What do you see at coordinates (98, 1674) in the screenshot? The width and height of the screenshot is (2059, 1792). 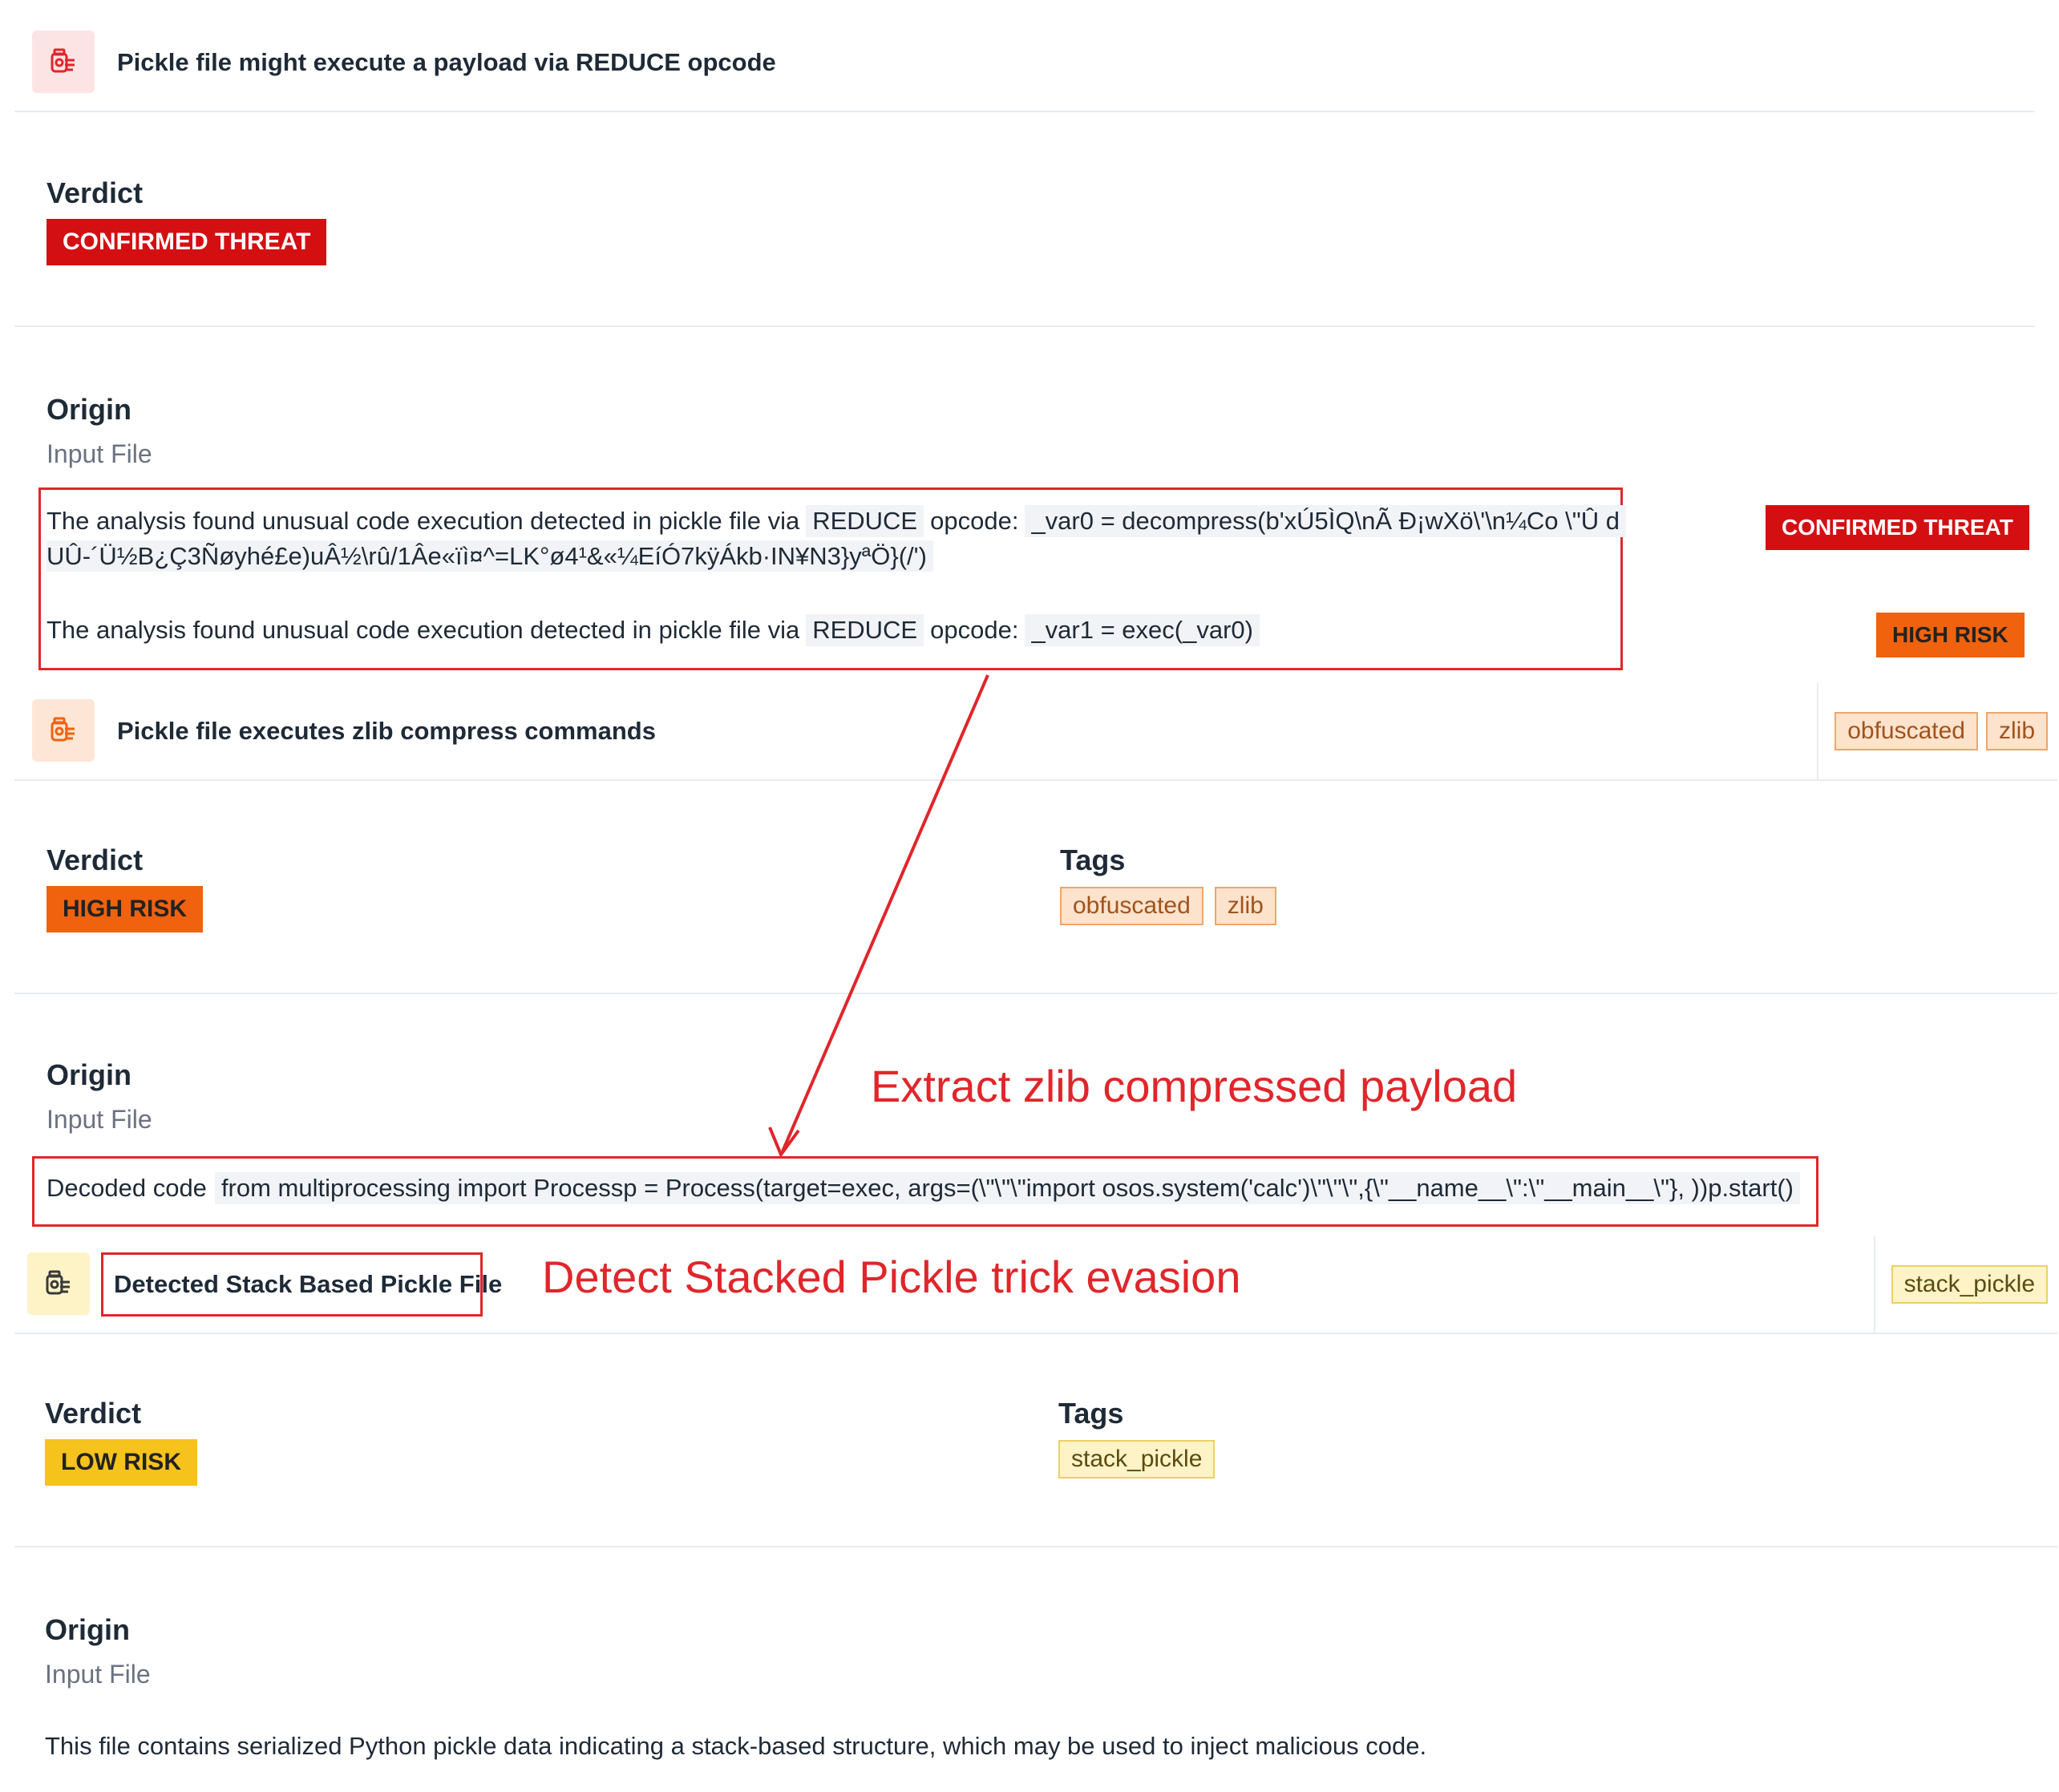 I see `section3-origin-value: Input File` at bounding box center [98, 1674].